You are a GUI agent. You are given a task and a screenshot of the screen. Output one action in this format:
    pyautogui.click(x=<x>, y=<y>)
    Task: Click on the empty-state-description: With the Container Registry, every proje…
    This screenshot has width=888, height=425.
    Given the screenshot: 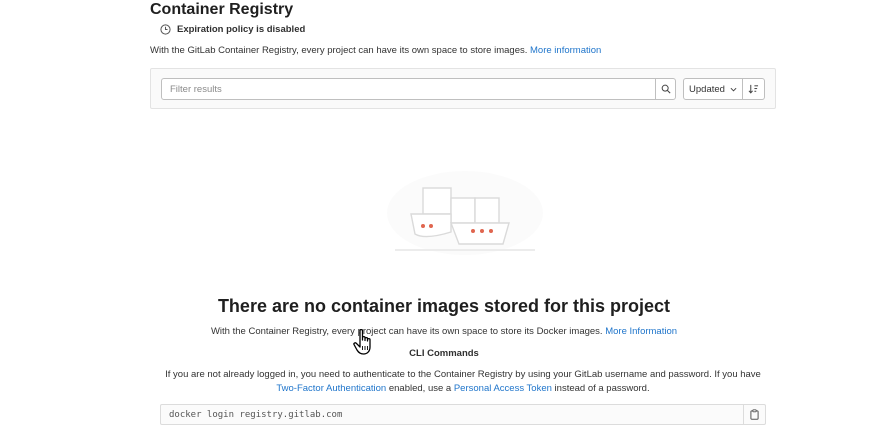 What is the action you would take?
    pyautogui.click(x=444, y=331)
    